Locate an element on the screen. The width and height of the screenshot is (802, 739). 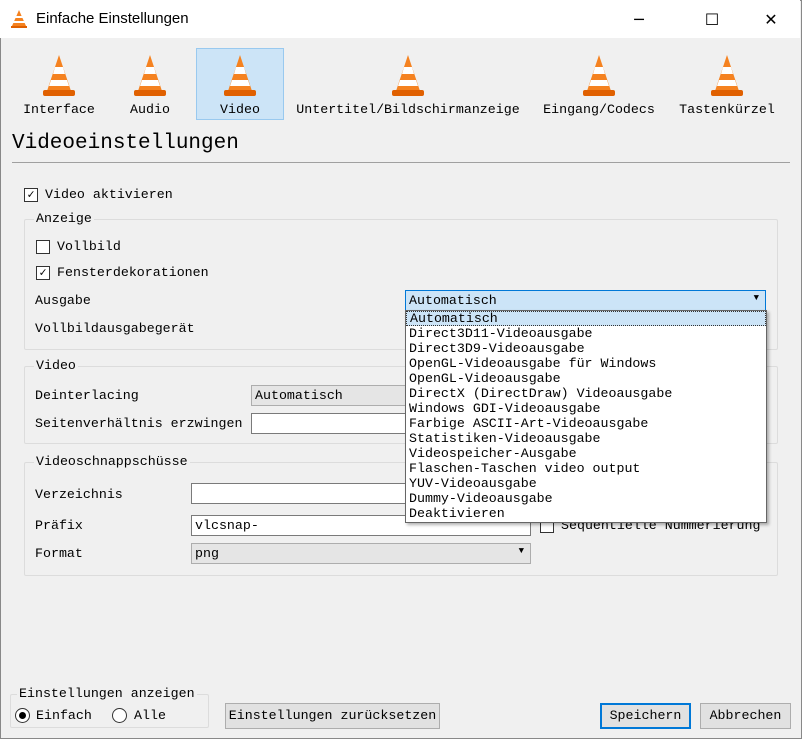
directory-input is located at coordinates (306, 493).